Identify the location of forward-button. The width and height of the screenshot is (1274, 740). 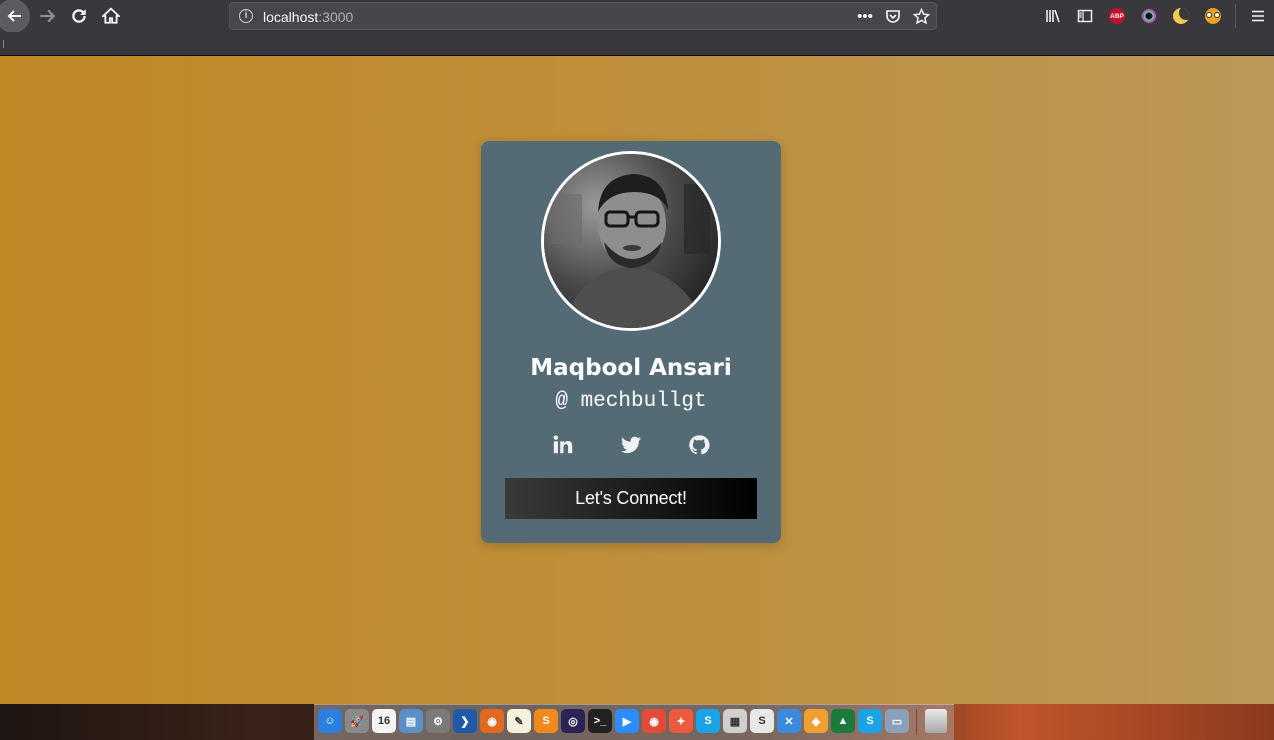
(47, 16).